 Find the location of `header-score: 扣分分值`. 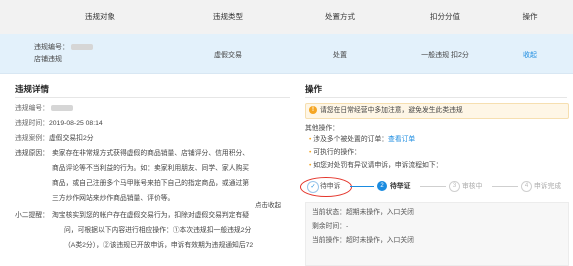

header-score: 扣分分值 is located at coordinates (445, 16).